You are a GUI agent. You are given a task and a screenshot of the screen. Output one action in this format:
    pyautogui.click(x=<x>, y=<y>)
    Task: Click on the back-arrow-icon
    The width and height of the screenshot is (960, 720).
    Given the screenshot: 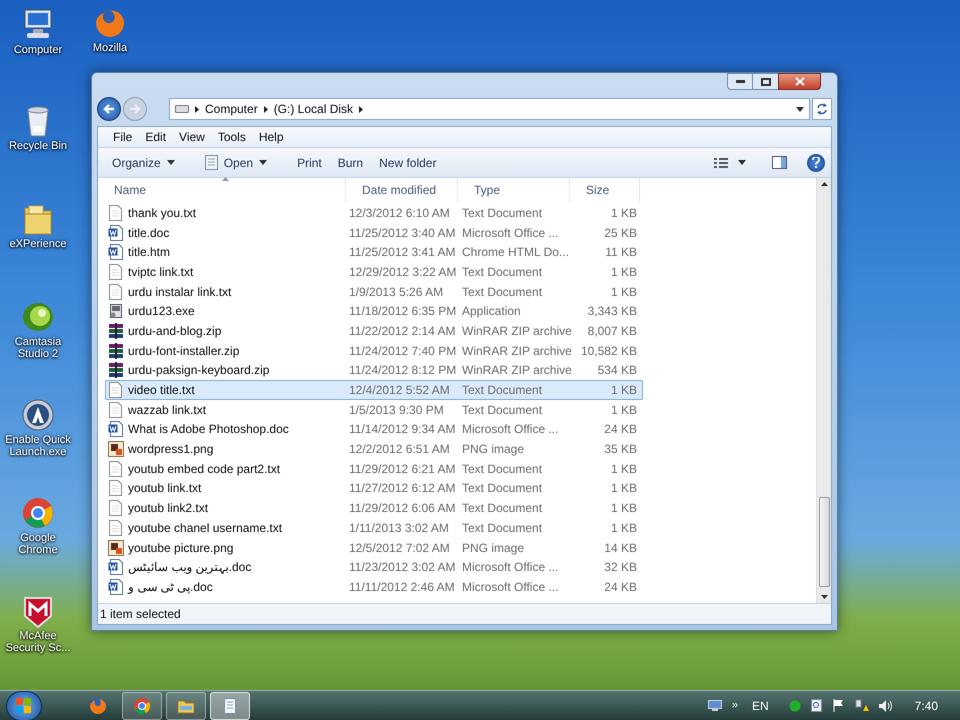 What is the action you would take?
    pyautogui.click(x=109, y=109)
    